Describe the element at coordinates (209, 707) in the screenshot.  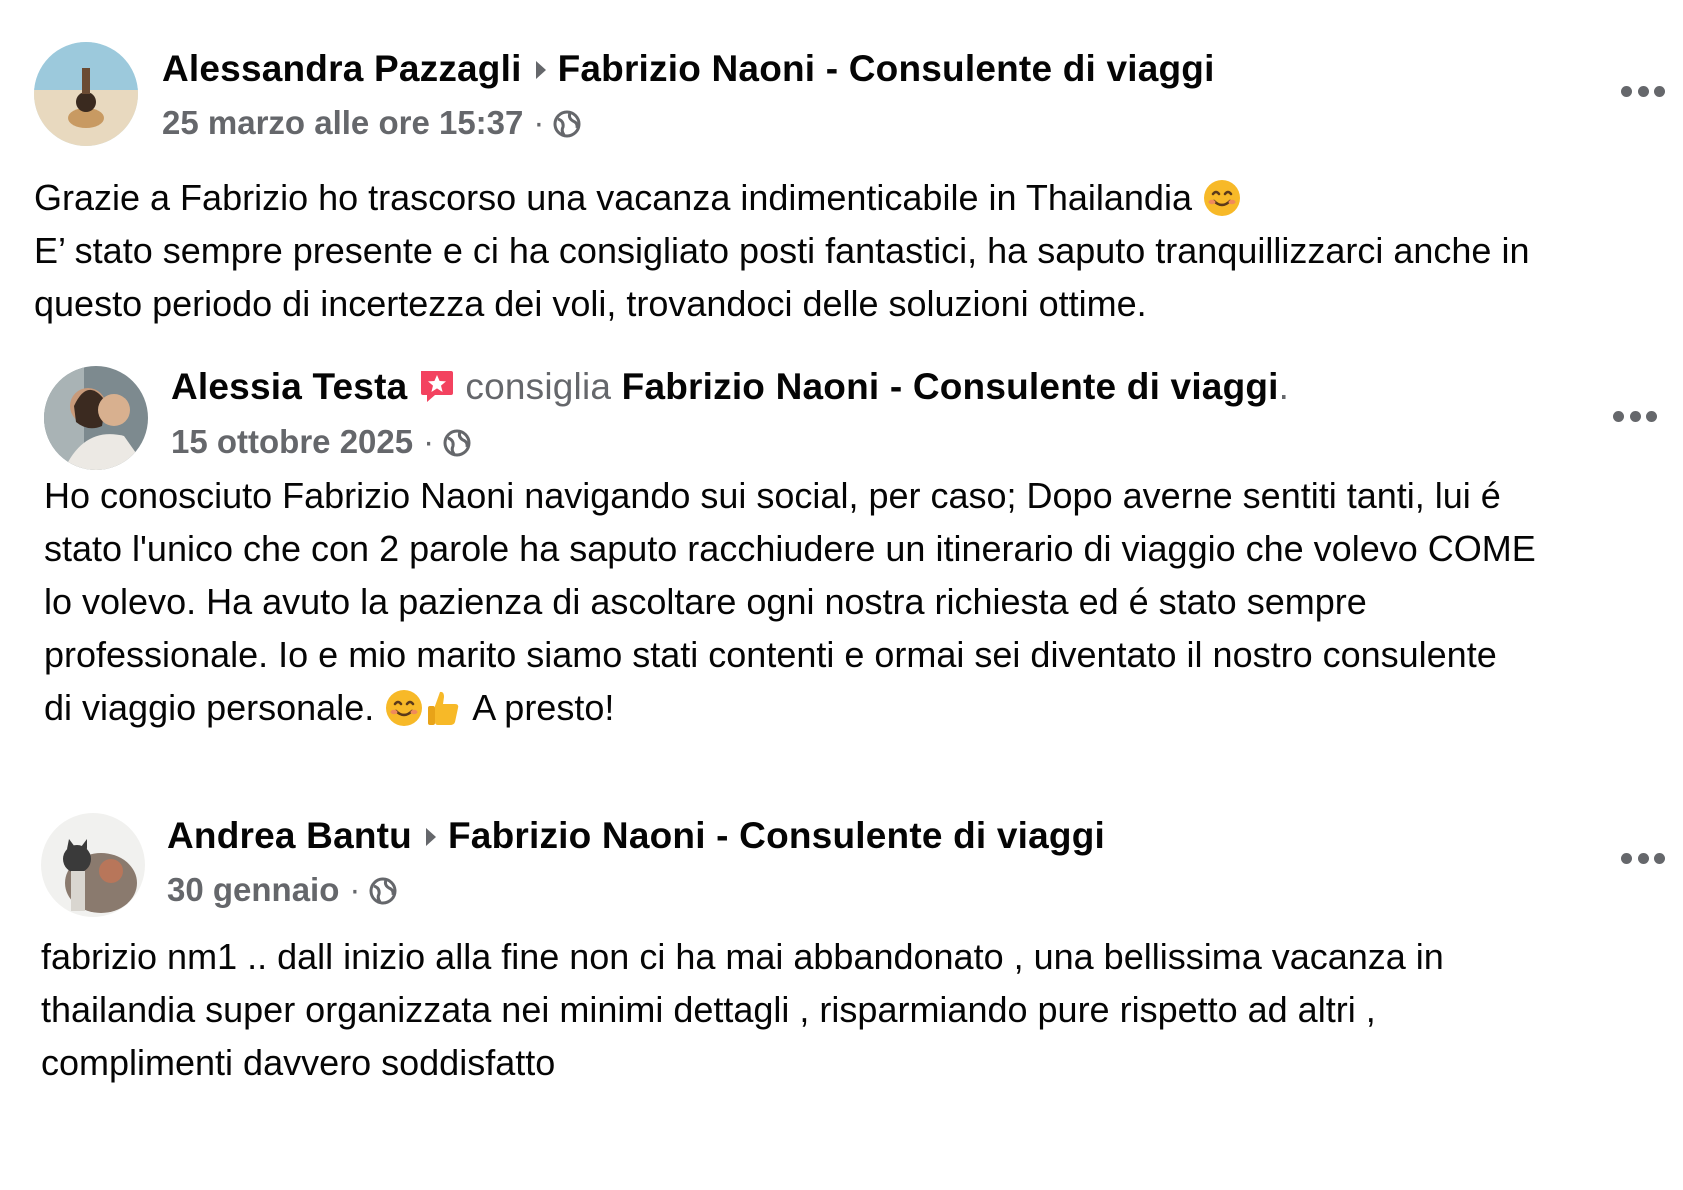
I see `text-line: di viaggio personale.` at that location.